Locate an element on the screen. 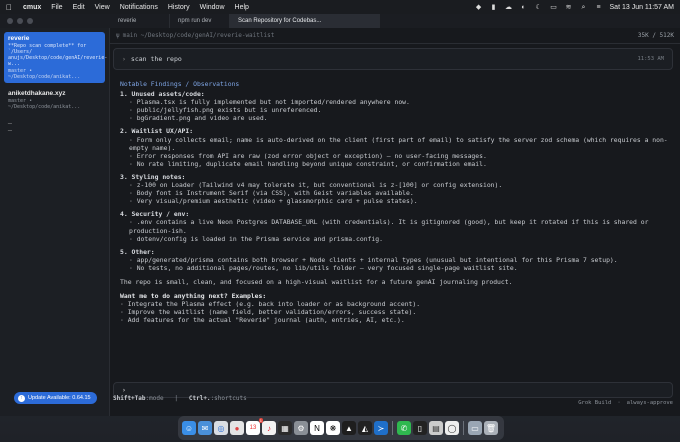  editor-icon: ▲ is located at coordinates (349, 428).